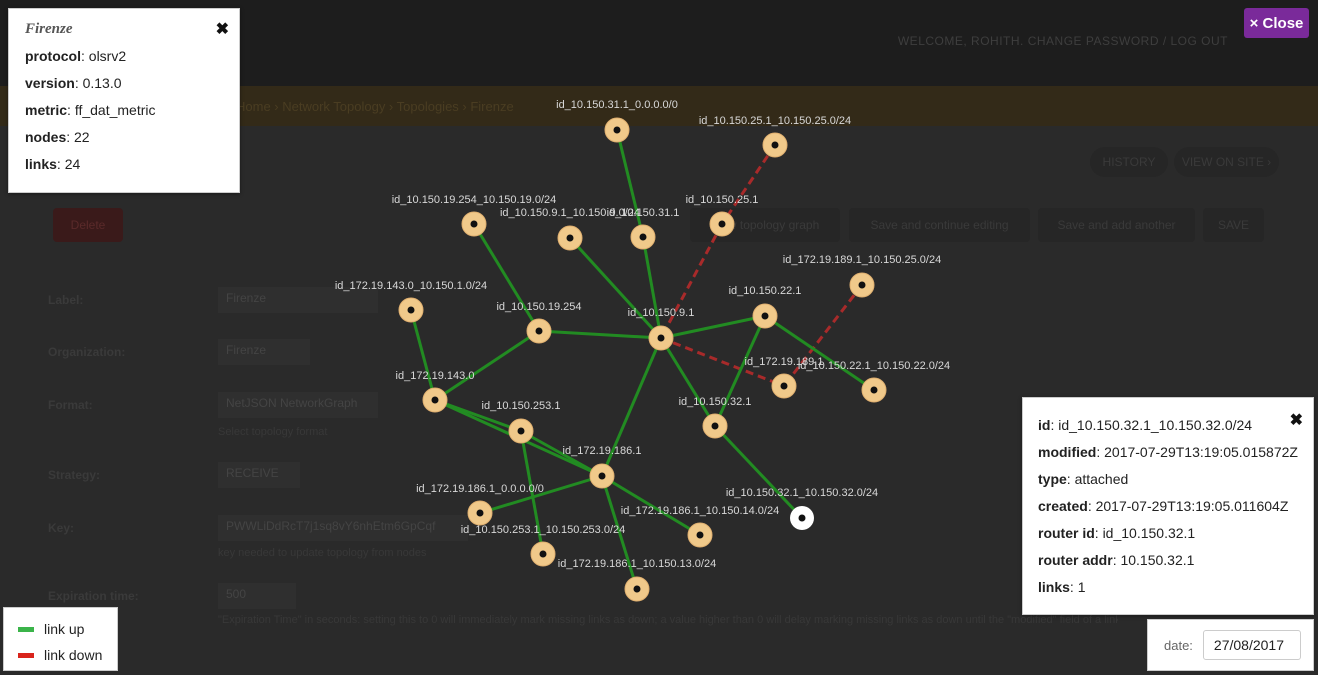 This screenshot has height=675, width=1318. Describe the element at coordinates (722, 200) in the screenshot. I see `node-label: id_10.150.25.1` at that location.